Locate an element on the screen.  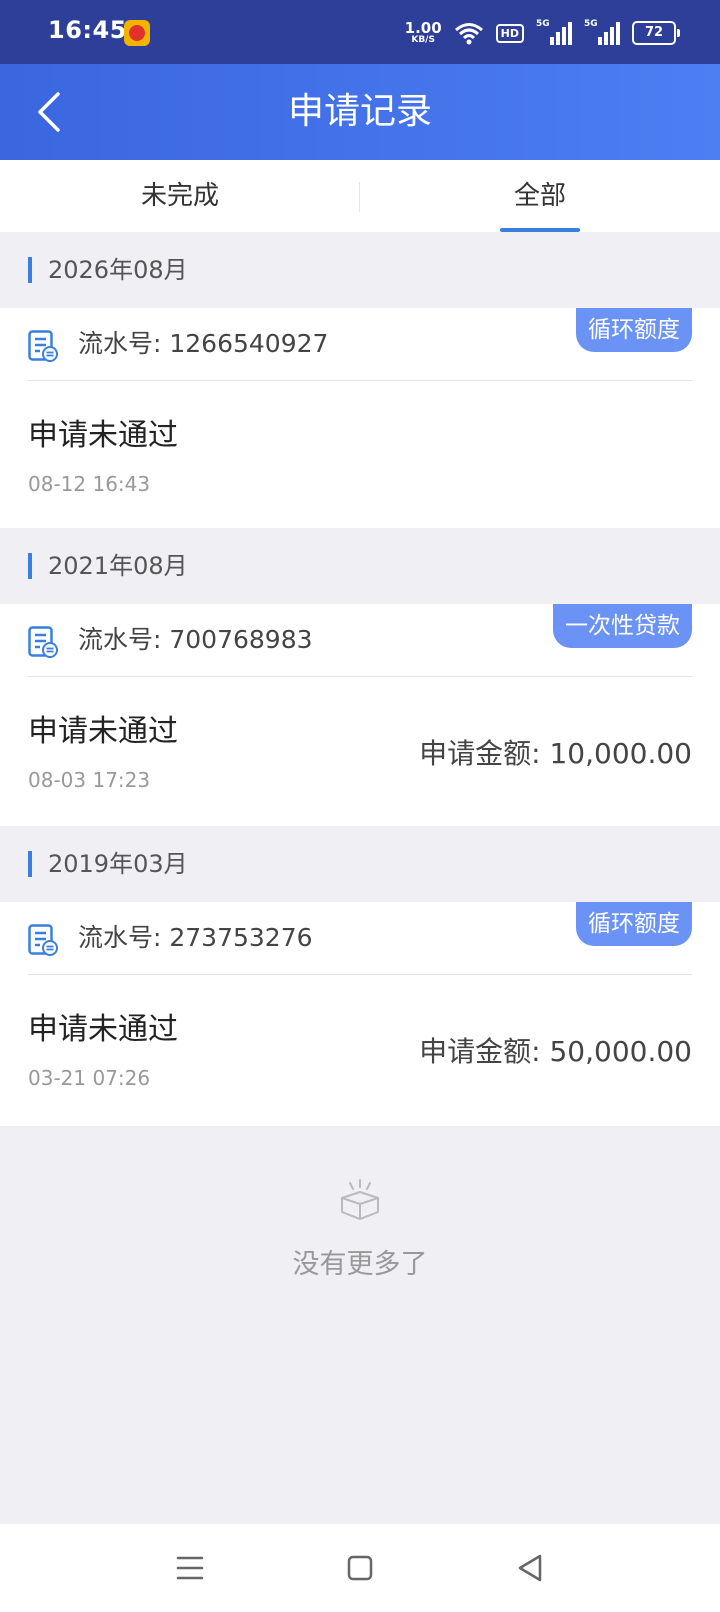
serial-number: 流水号: 273753276 is located at coordinates (195, 937).